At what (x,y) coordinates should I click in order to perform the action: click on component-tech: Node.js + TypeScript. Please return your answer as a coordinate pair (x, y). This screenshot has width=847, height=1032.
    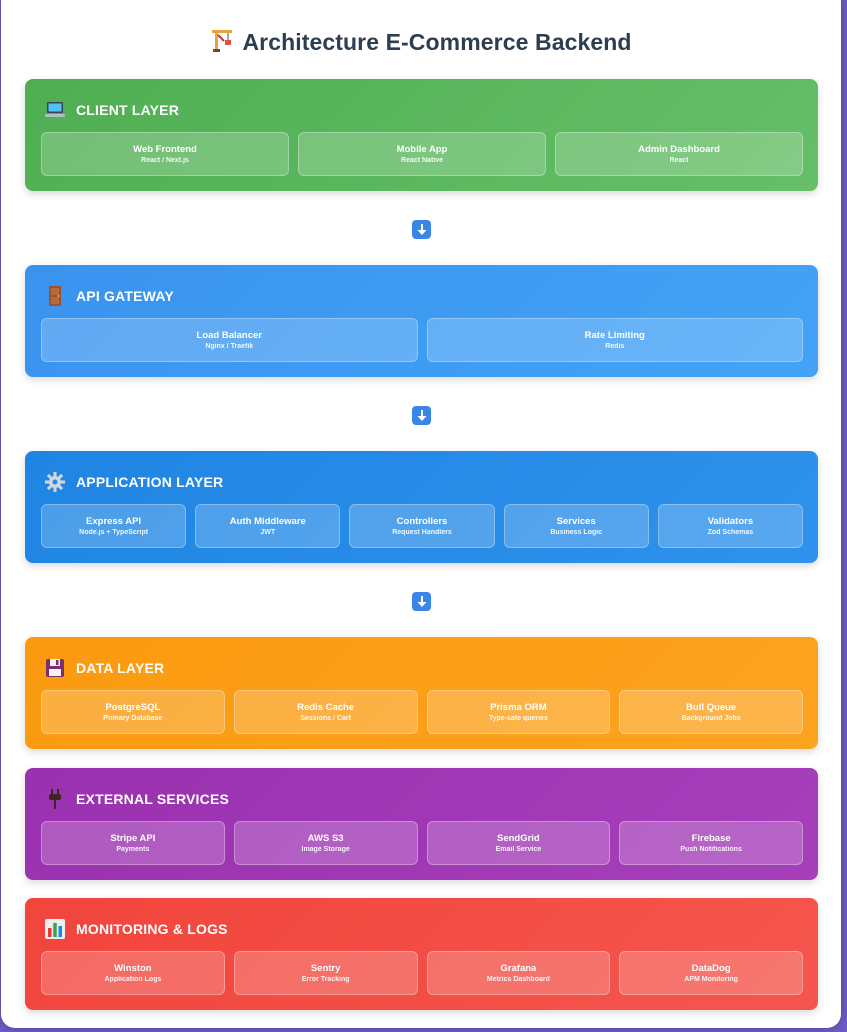
    Looking at the image, I should click on (114, 532).